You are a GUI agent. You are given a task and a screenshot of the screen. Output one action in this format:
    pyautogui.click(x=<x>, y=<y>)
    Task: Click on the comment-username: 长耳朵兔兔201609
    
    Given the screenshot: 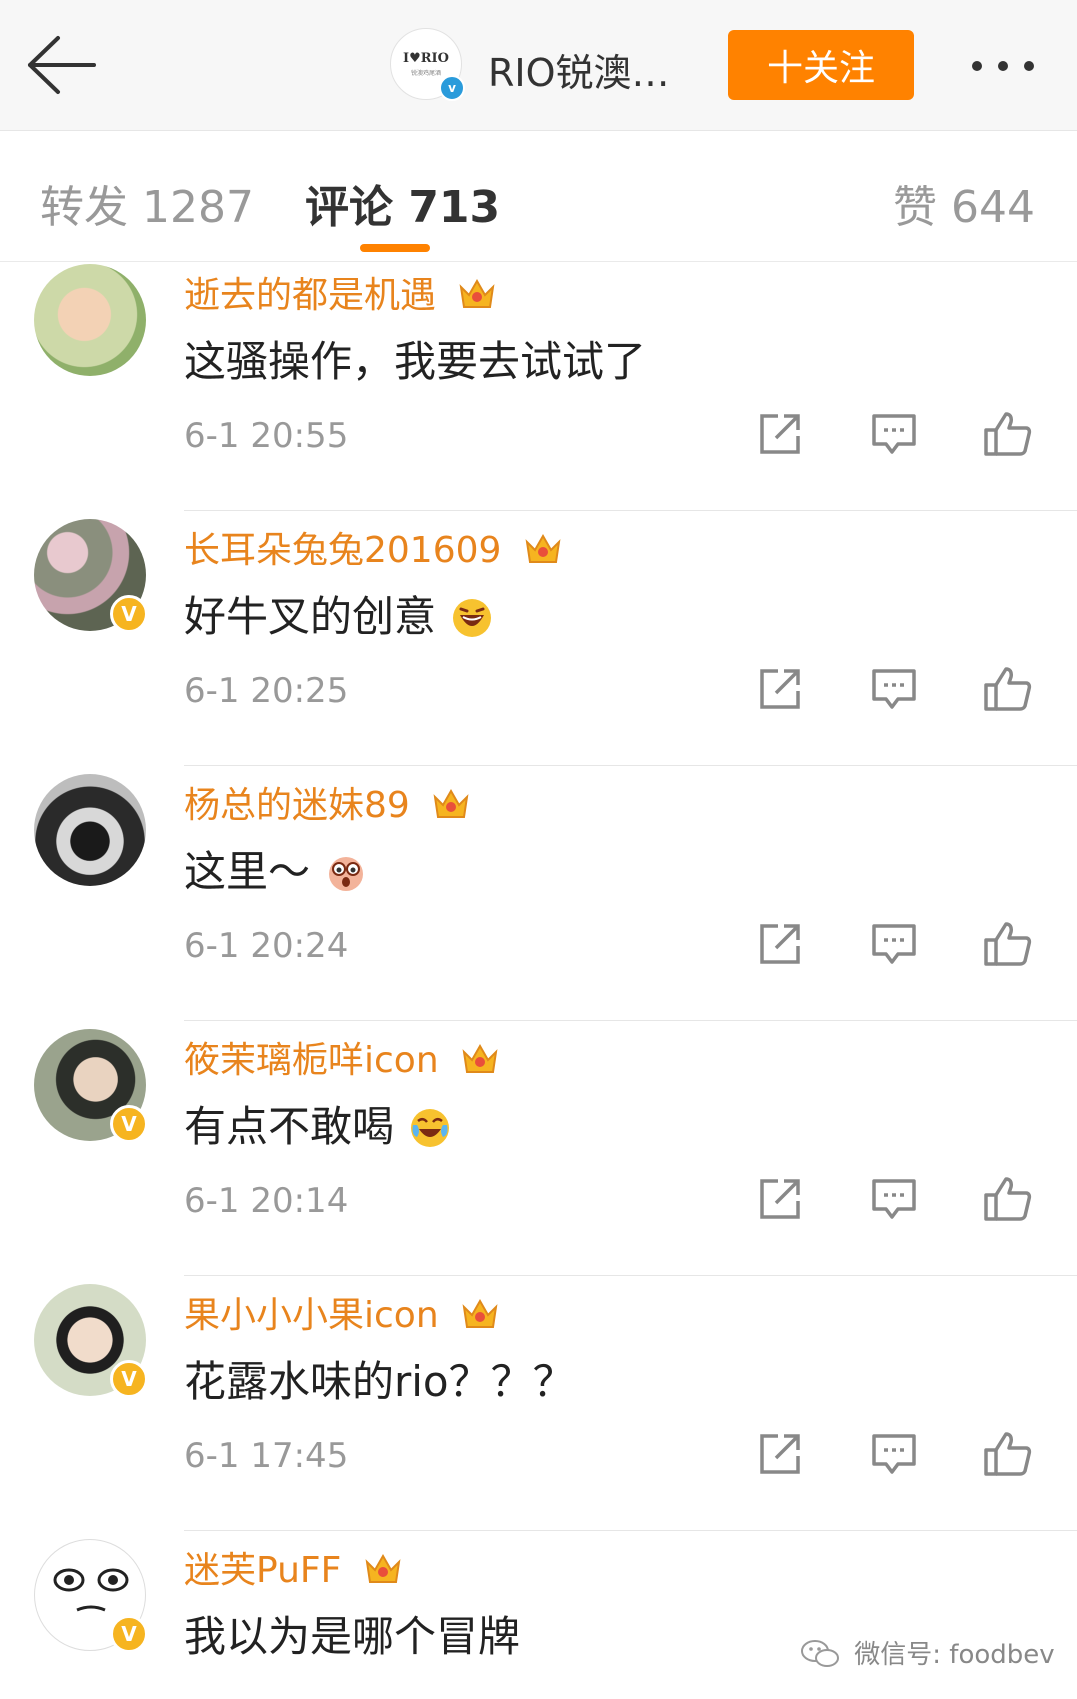 What is the action you would take?
    pyautogui.click(x=373, y=549)
    